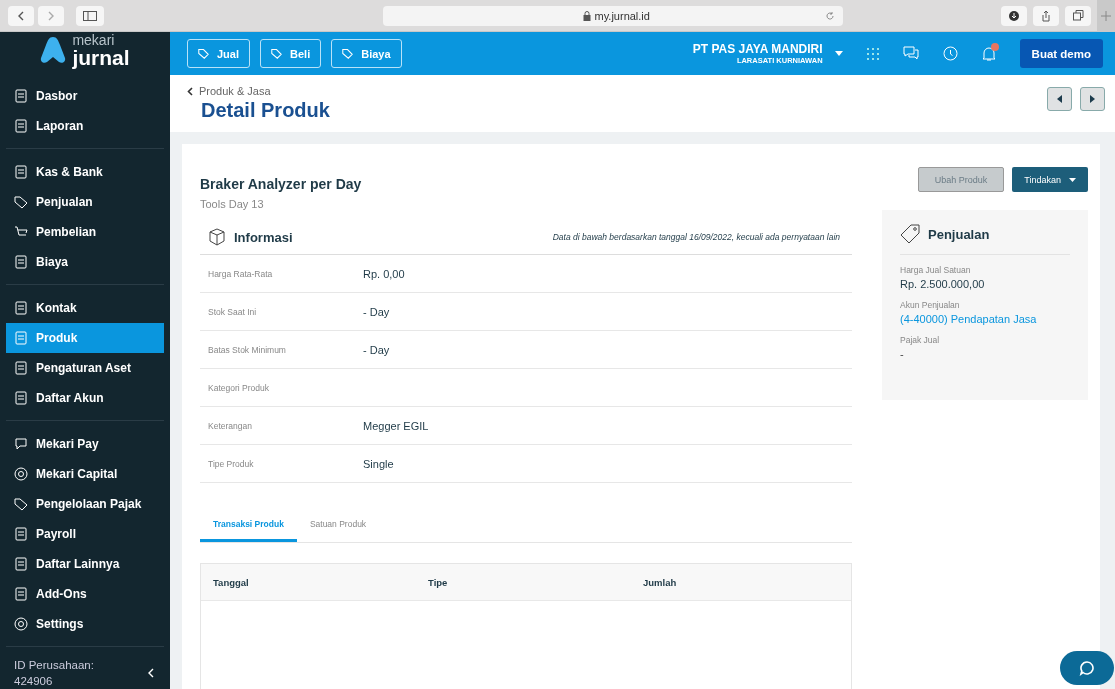  Describe the element at coordinates (85, 261) in the screenshot. I see `sidebar-item: Biaya` at that location.